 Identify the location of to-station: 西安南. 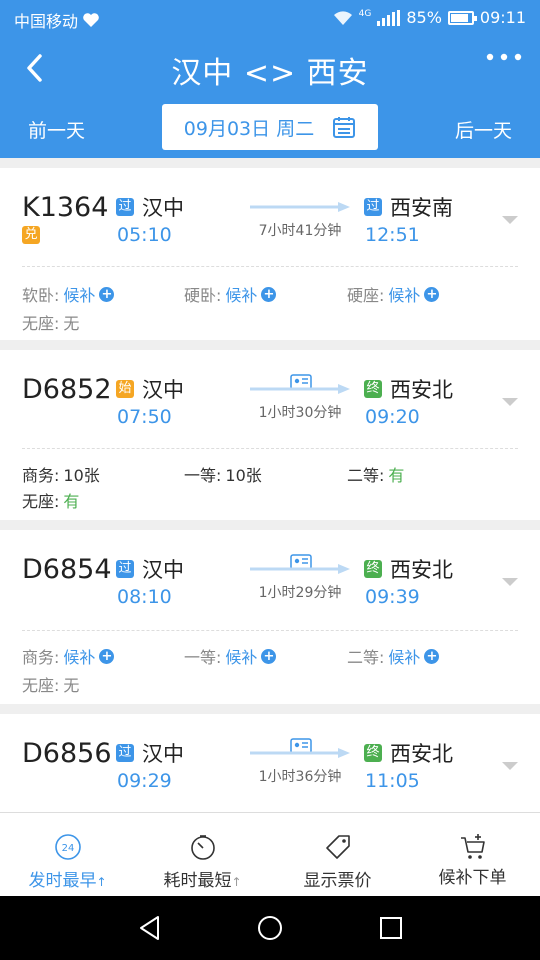
(421, 208).